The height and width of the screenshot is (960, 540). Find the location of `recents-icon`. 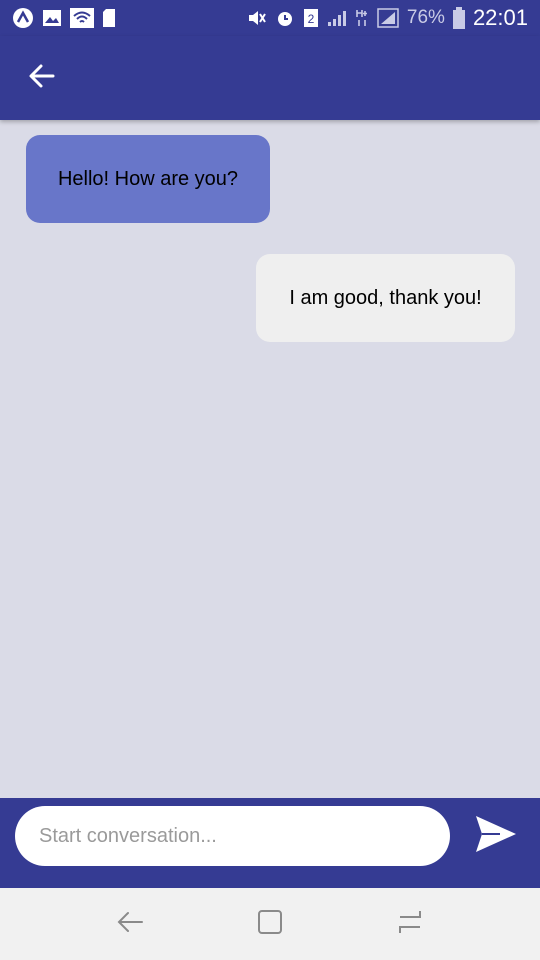

recents-icon is located at coordinates (410, 924).